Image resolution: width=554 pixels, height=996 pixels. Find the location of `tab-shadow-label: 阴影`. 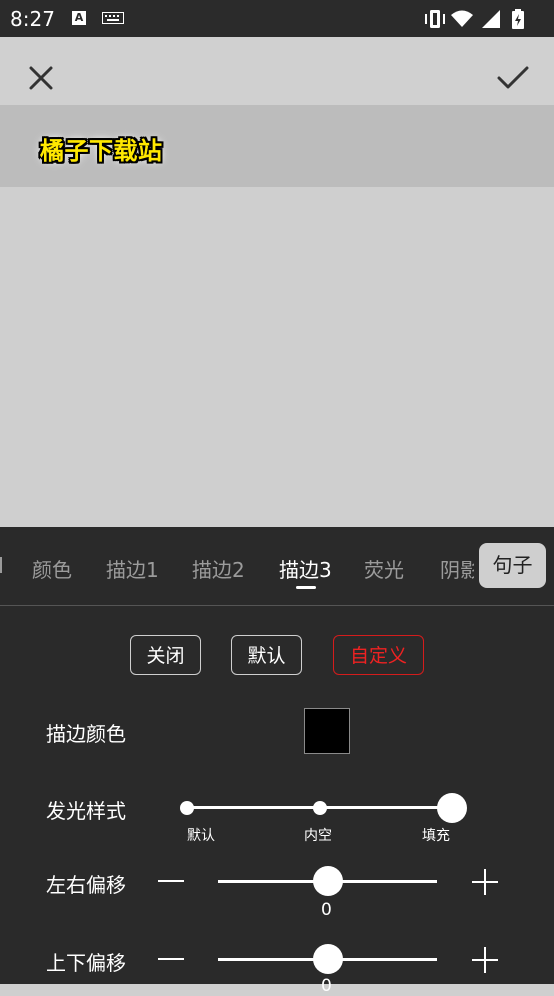

tab-shadow-label: 阴影 is located at coordinates (457, 570).